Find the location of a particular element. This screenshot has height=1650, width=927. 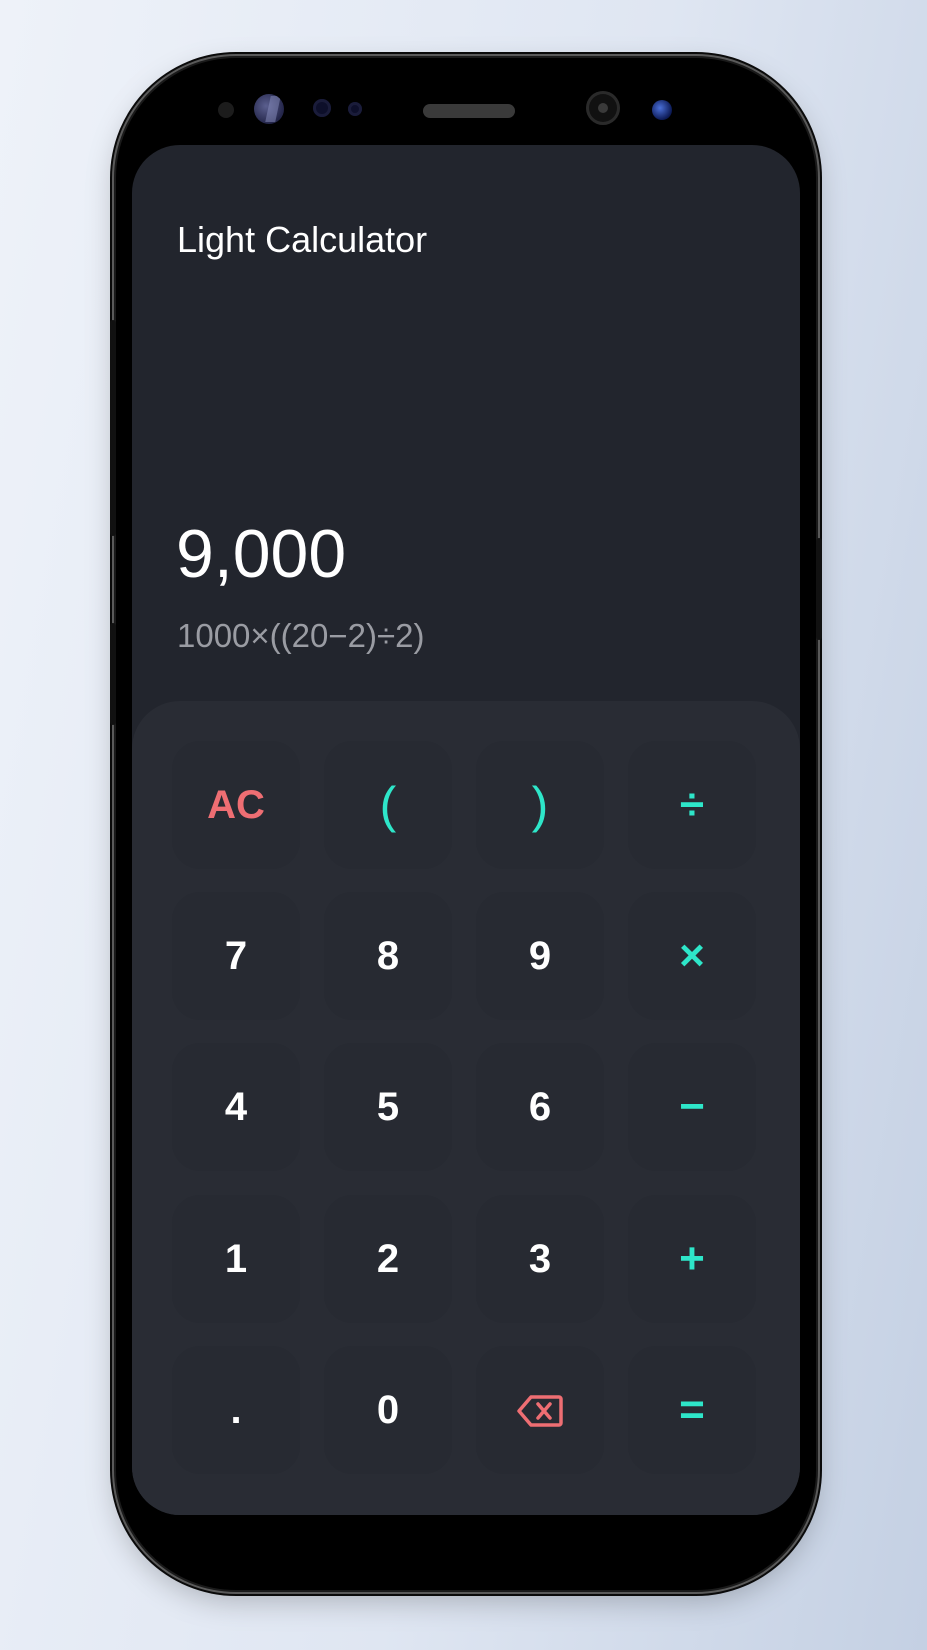

digit-3-label: 3 is located at coordinates (540, 1259).